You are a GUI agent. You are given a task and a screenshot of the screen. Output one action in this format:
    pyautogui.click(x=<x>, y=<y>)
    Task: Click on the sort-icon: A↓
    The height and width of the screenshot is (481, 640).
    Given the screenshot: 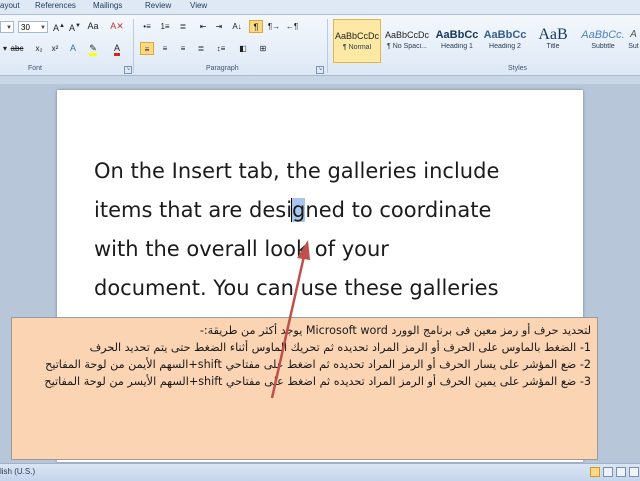 What is the action you would take?
    pyautogui.click(x=237, y=26)
    